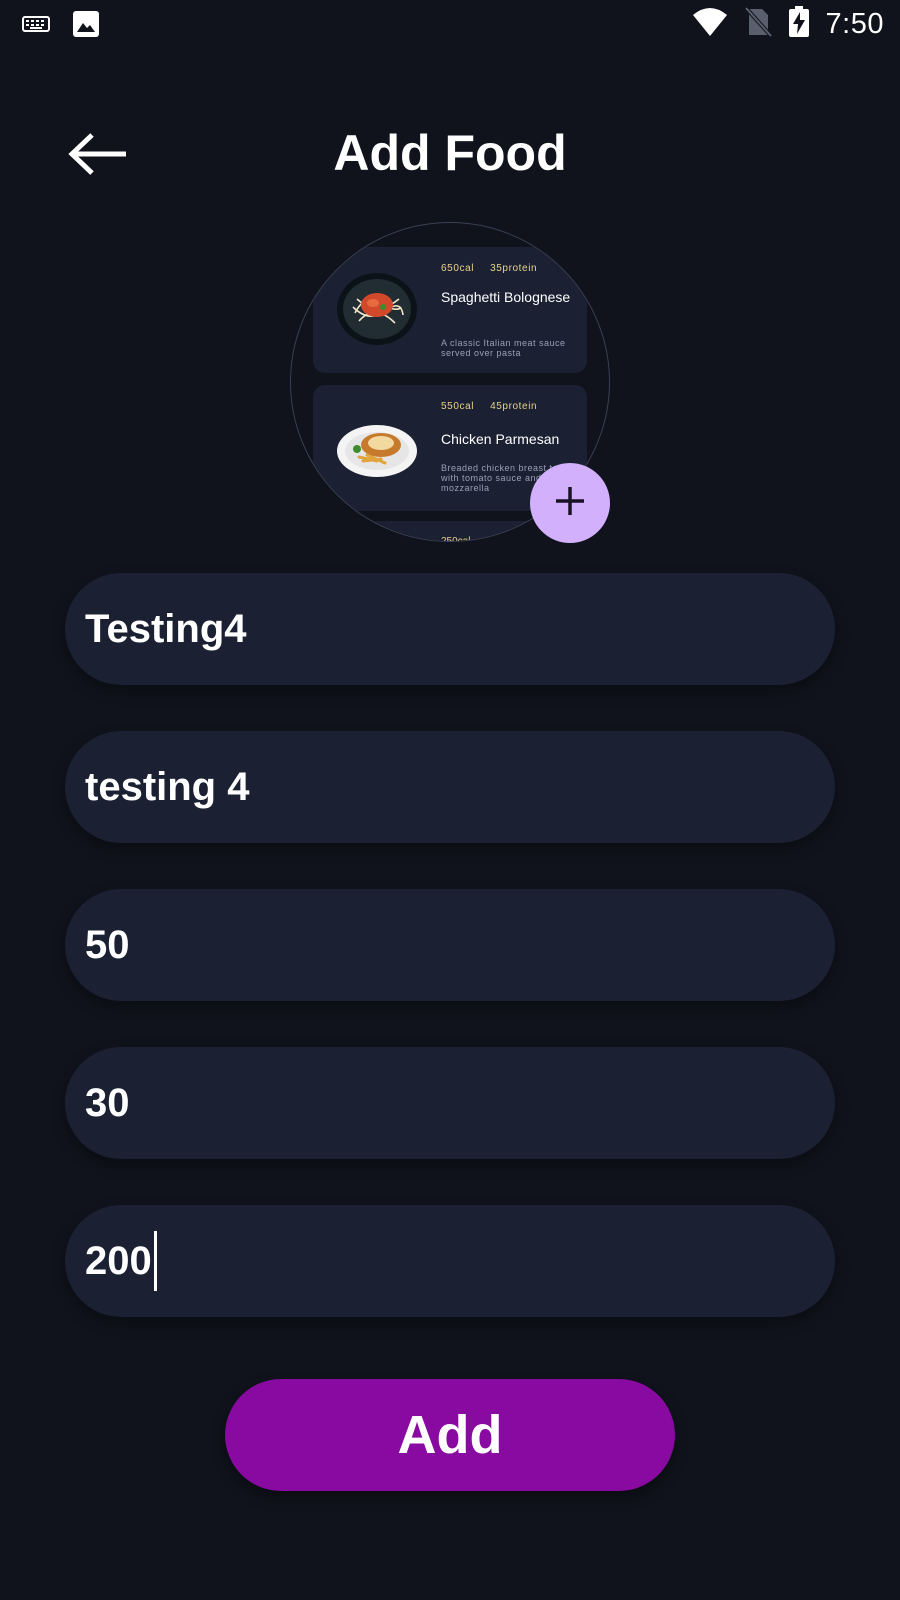 The width and height of the screenshot is (900, 1600). I want to click on field-value: Testing4, so click(166, 628).